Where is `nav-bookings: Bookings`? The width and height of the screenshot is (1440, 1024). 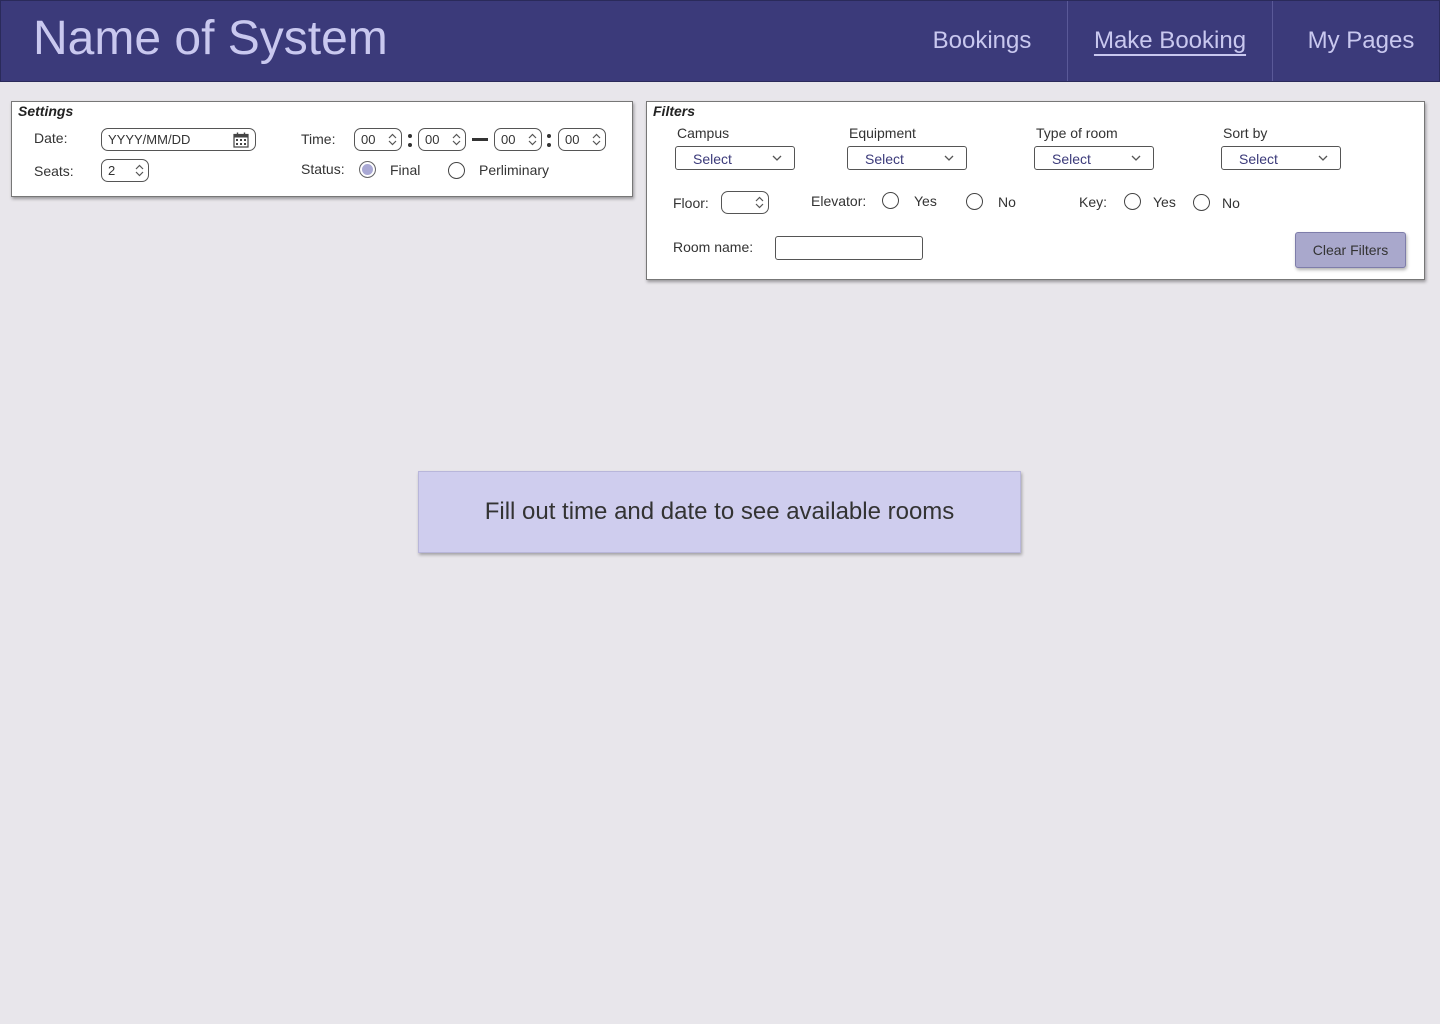
nav-bookings: Bookings is located at coordinates (982, 41).